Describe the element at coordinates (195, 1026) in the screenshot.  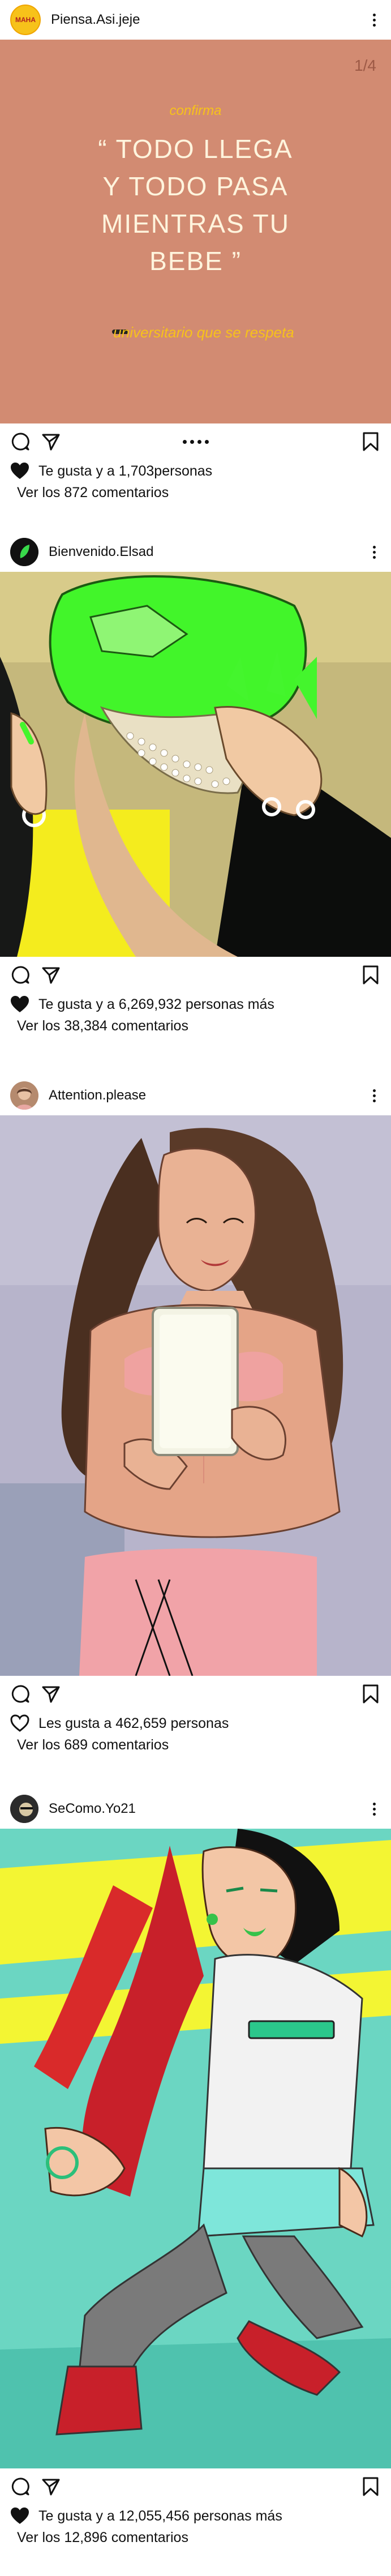
I see `comments-link: Ver los 38,384 comentarios` at that location.